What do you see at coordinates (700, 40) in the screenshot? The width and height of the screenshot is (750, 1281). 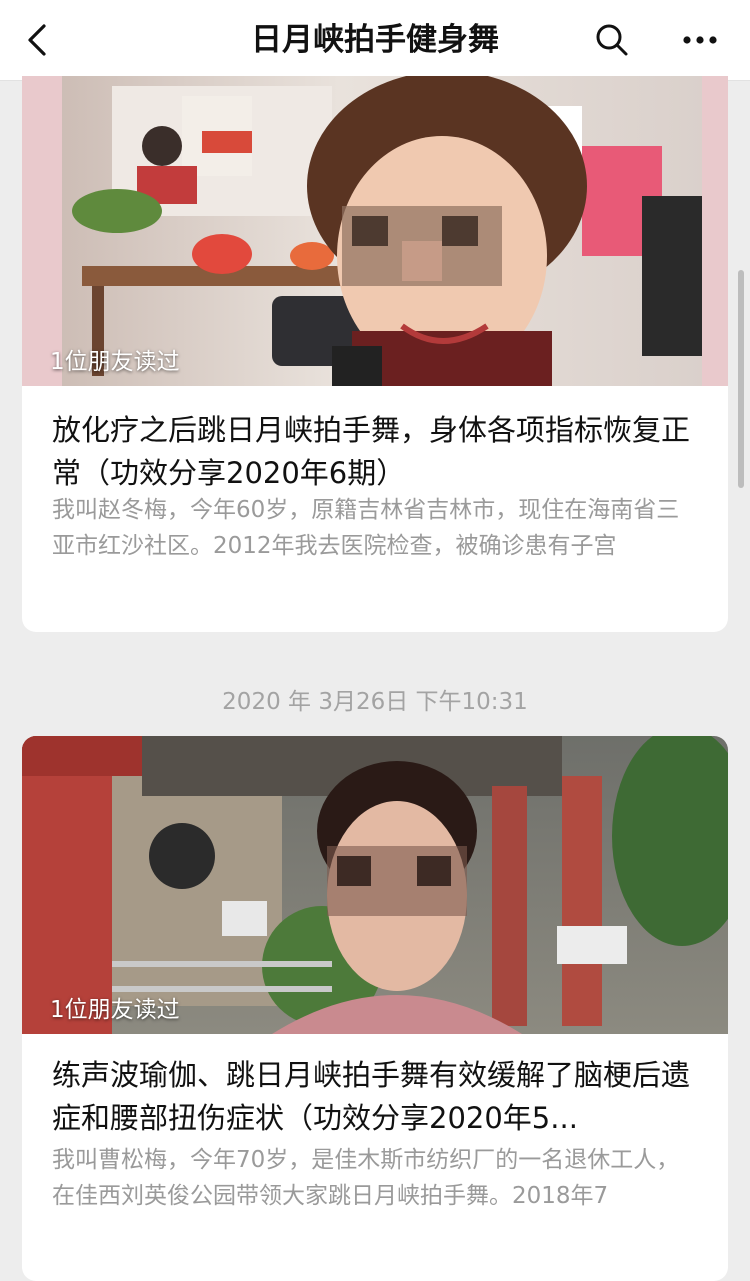 I see `more-horizontal-icon` at bounding box center [700, 40].